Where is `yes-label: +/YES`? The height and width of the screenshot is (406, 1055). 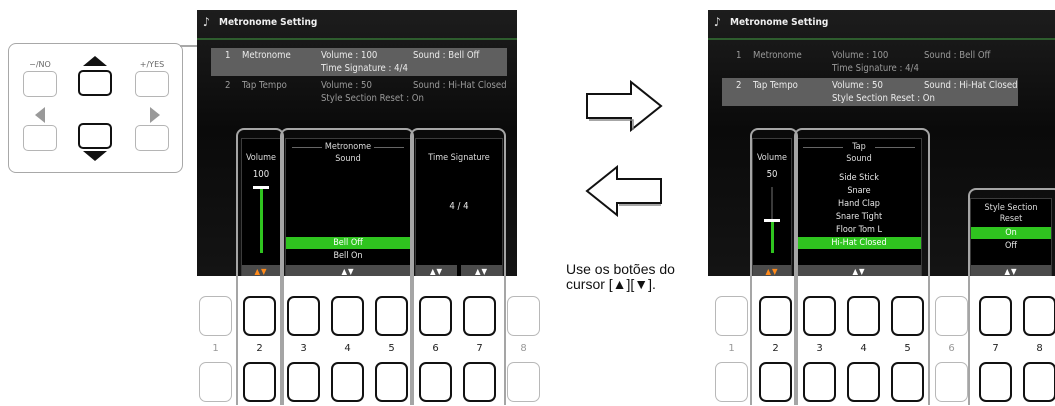
yes-label: +/YES is located at coordinates (152, 64).